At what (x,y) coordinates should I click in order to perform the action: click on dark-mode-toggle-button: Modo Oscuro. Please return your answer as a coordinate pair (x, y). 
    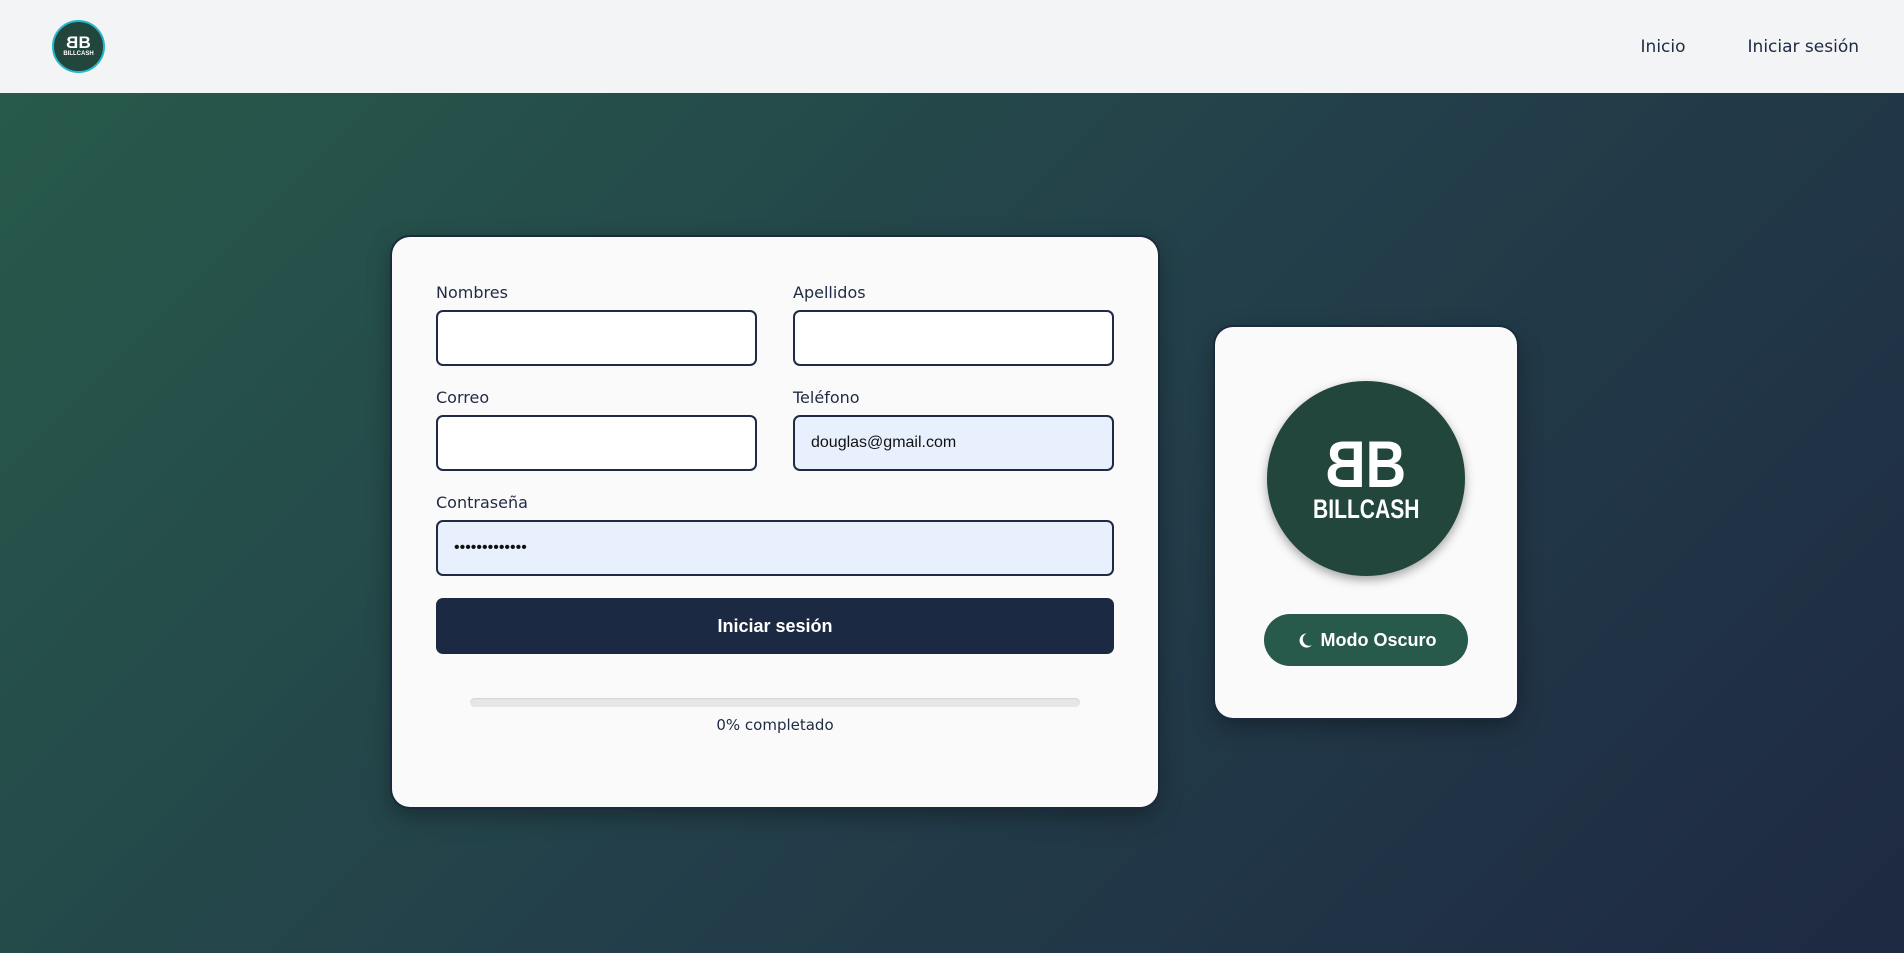
    Looking at the image, I should click on (1366, 640).